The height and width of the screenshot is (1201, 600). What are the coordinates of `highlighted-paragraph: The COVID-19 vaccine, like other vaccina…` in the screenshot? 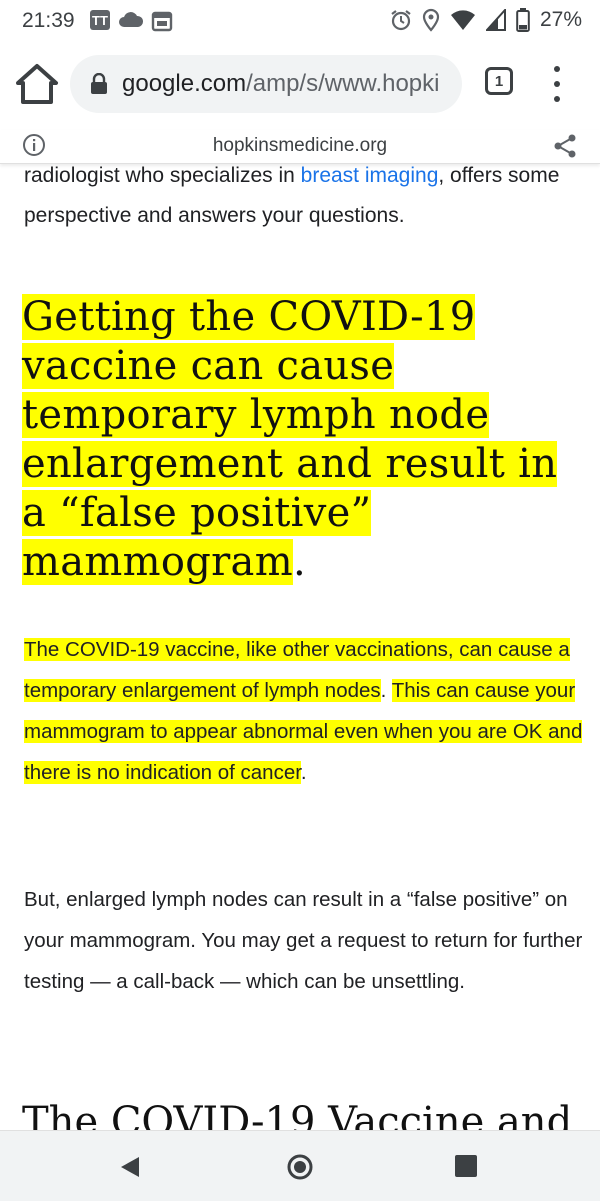 It's located at (304, 711).